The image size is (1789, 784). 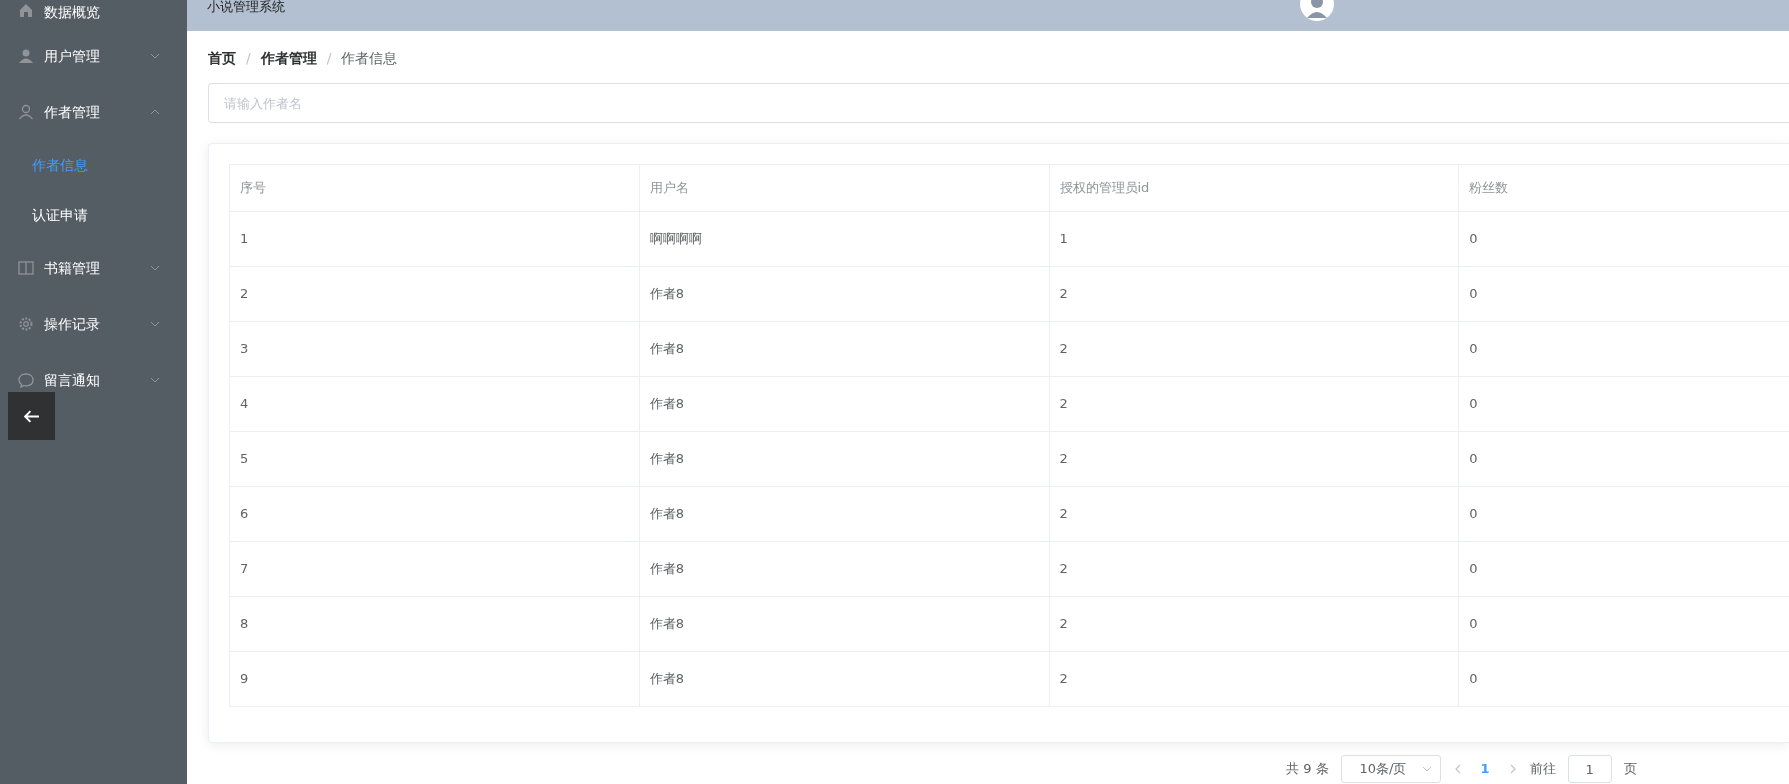 What do you see at coordinates (93, 14) in the screenshot?
I see `sidebar-item: 数据概览` at bounding box center [93, 14].